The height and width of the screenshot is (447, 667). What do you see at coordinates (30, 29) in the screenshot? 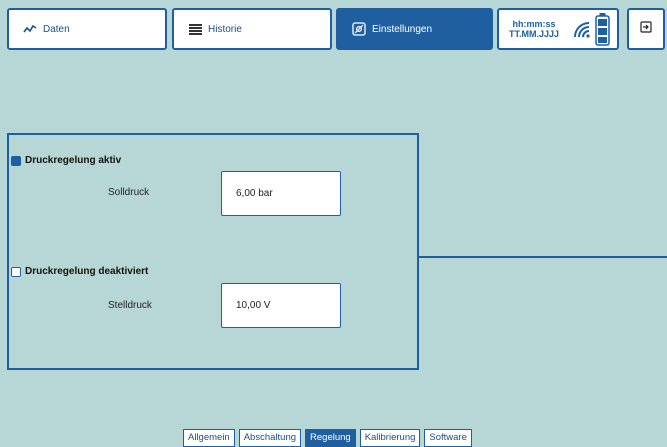
I see `trend-line-icon` at bounding box center [30, 29].